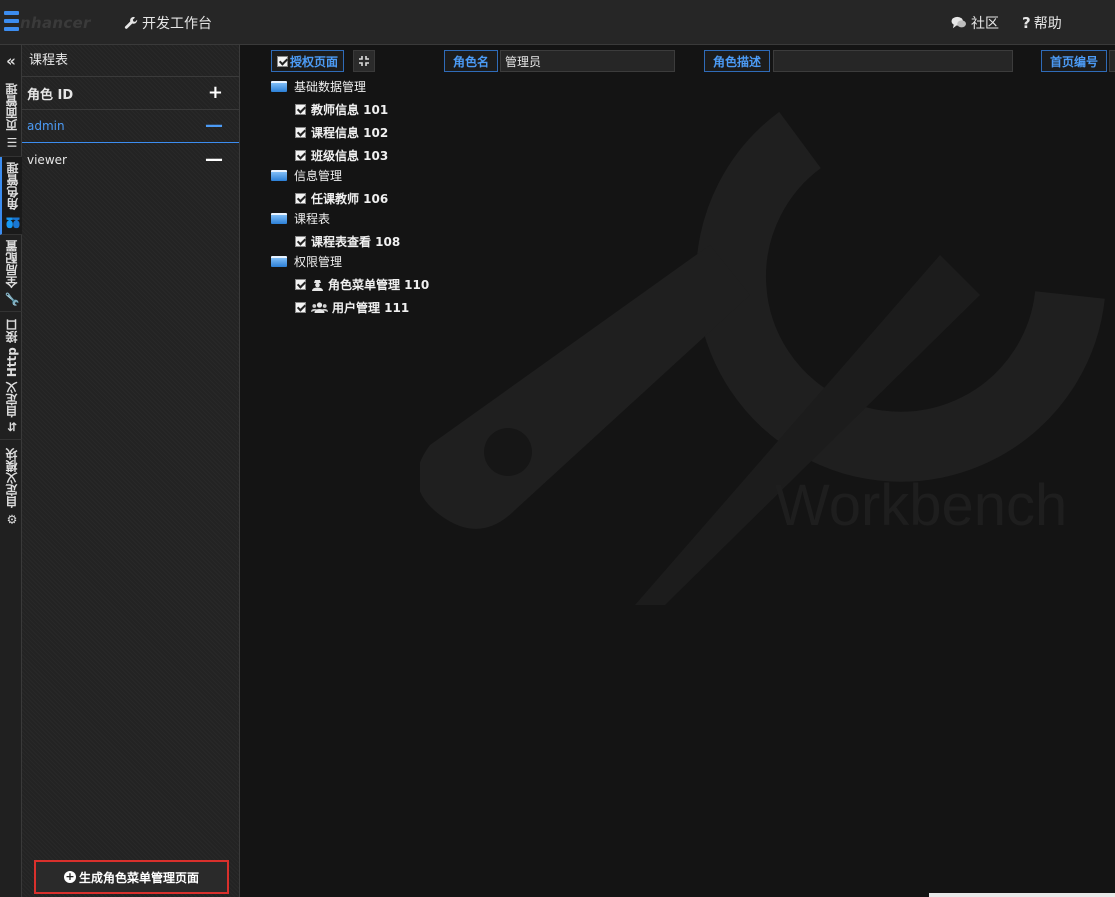 This screenshot has width=1115, height=897. What do you see at coordinates (55, 23) in the screenshot?
I see `logo-text: nhancer` at bounding box center [55, 23].